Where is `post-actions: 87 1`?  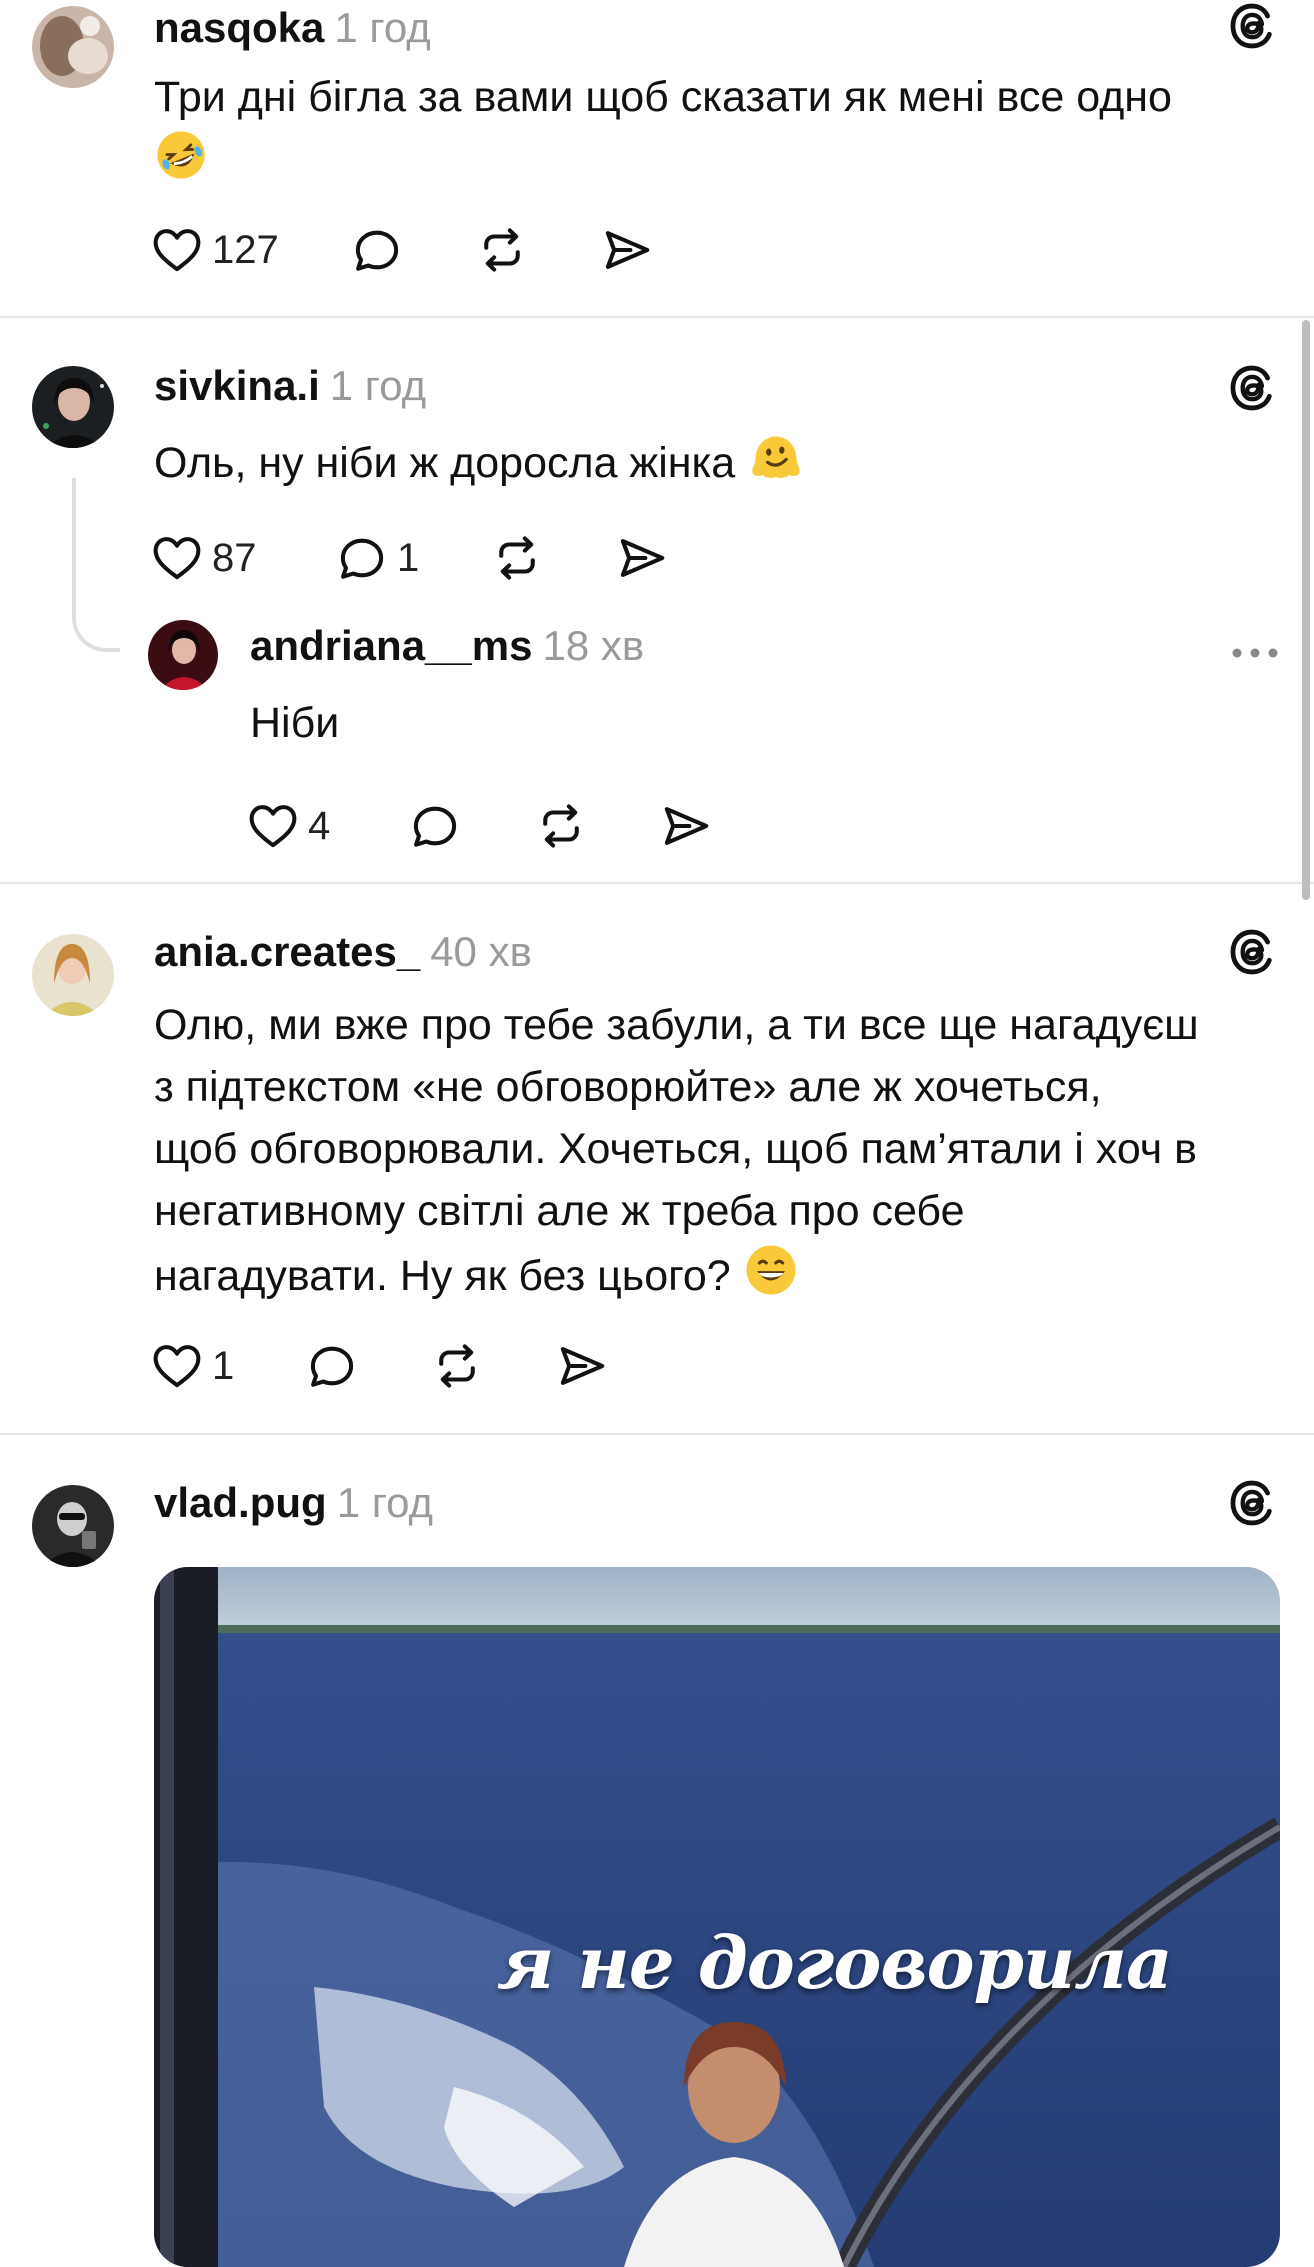
post-actions: 87 1 is located at coordinates (430, 558).